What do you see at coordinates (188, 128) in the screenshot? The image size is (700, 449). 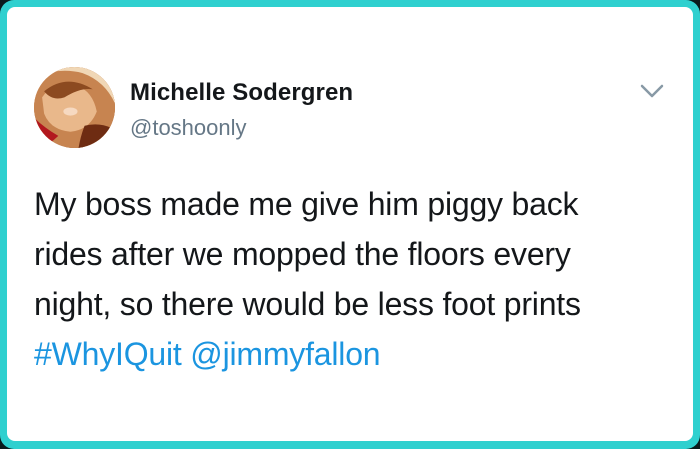 I see `user-handle: @toshoonly` at bounding box center [188, 128].